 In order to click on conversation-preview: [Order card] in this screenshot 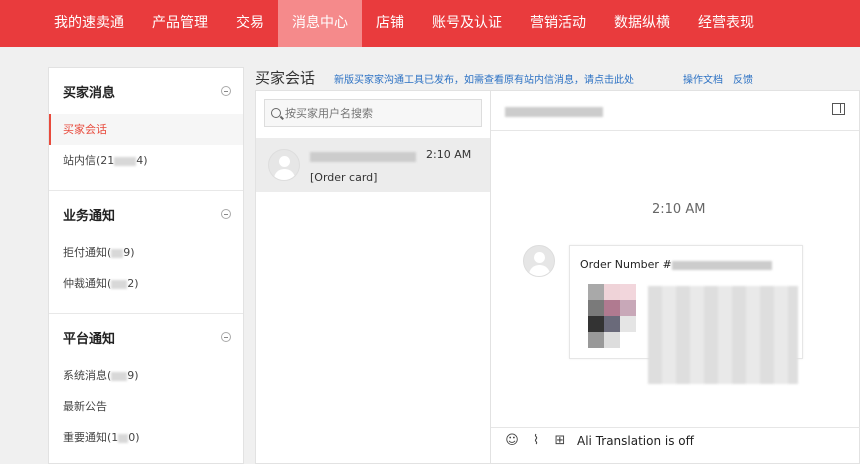, I will do `click(344, 177)`.